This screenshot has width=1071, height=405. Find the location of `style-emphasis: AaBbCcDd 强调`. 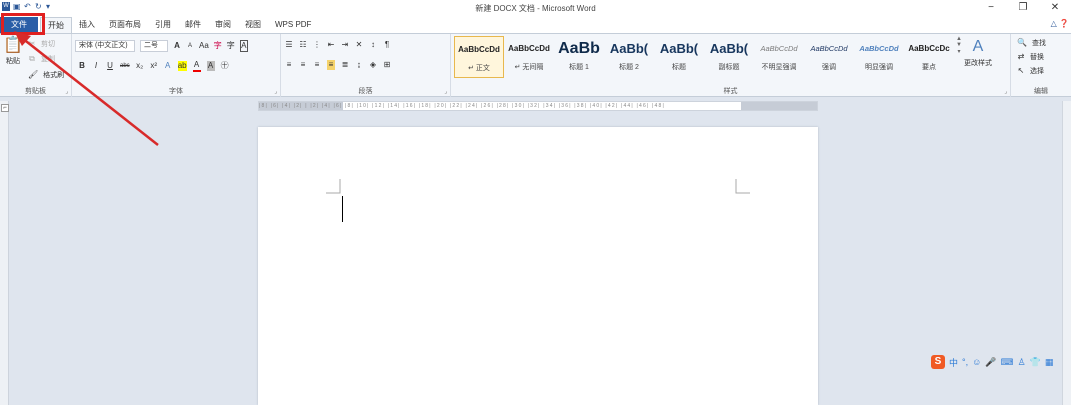

style-emphasis: AaBbCcDd 强调 is located at coordinates (829, 57).